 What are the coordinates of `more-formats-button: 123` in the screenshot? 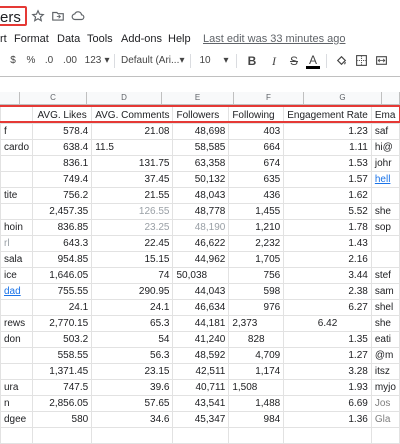 It's located at (93, 61).